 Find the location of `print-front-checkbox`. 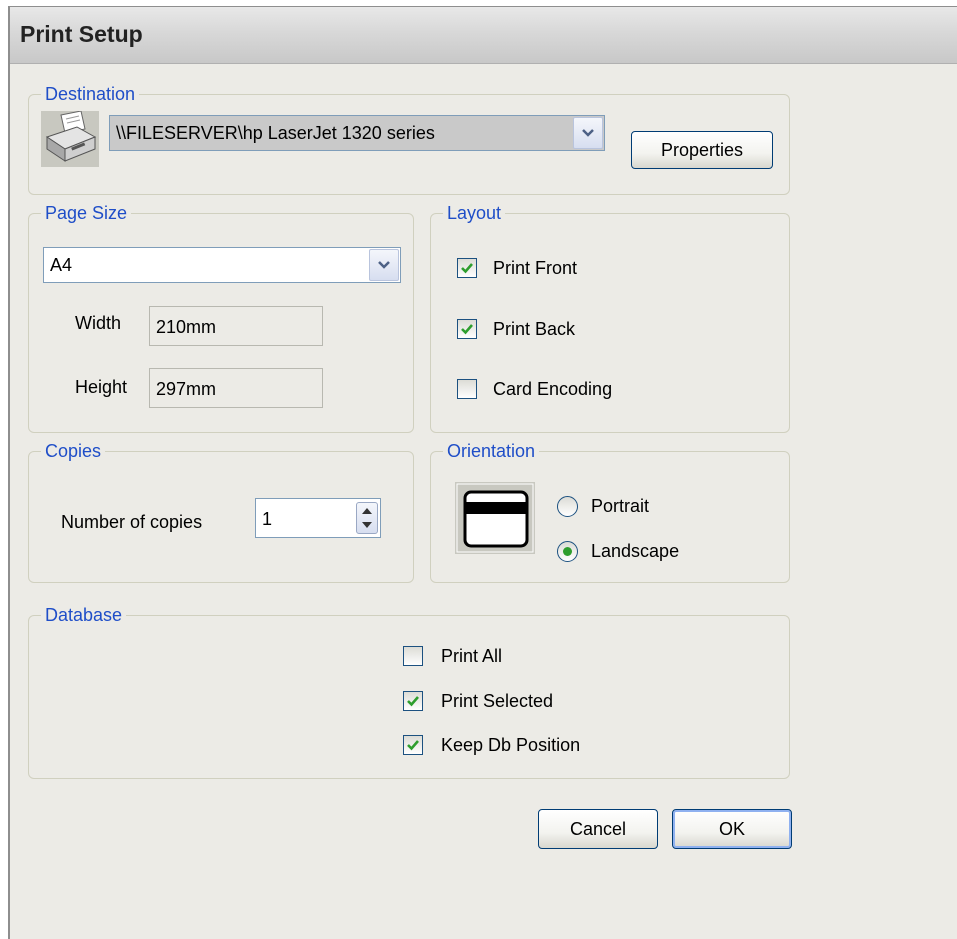

print-front-checkbox is located at coordinates (467, 268).